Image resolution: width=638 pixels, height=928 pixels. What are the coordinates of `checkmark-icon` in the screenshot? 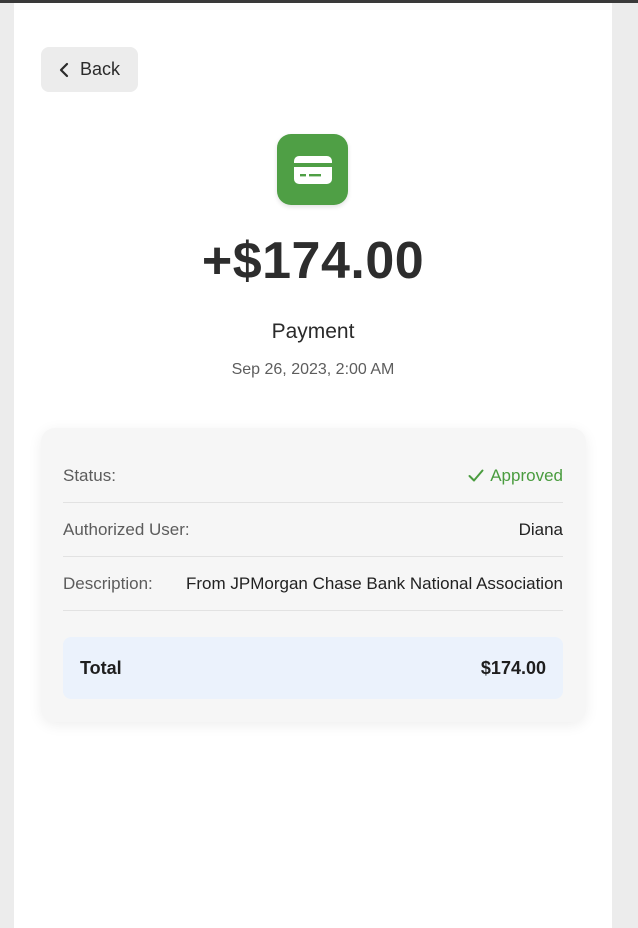 It's located at (476, 475).